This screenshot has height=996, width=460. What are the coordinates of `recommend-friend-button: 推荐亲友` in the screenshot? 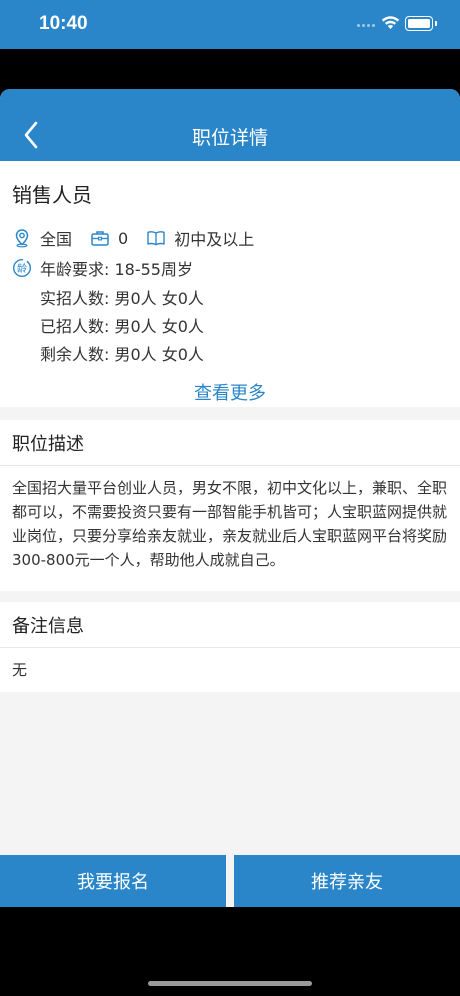 It's located at (347, 881).